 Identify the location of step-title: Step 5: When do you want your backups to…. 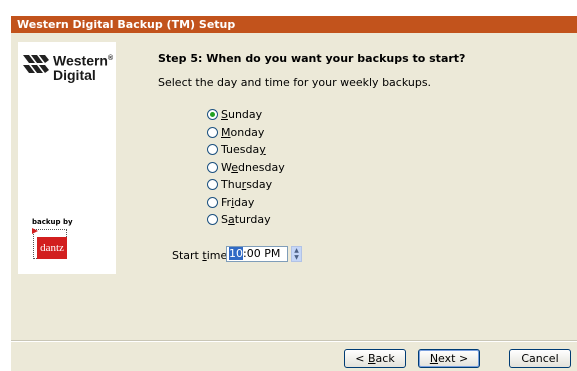
(312, 58).